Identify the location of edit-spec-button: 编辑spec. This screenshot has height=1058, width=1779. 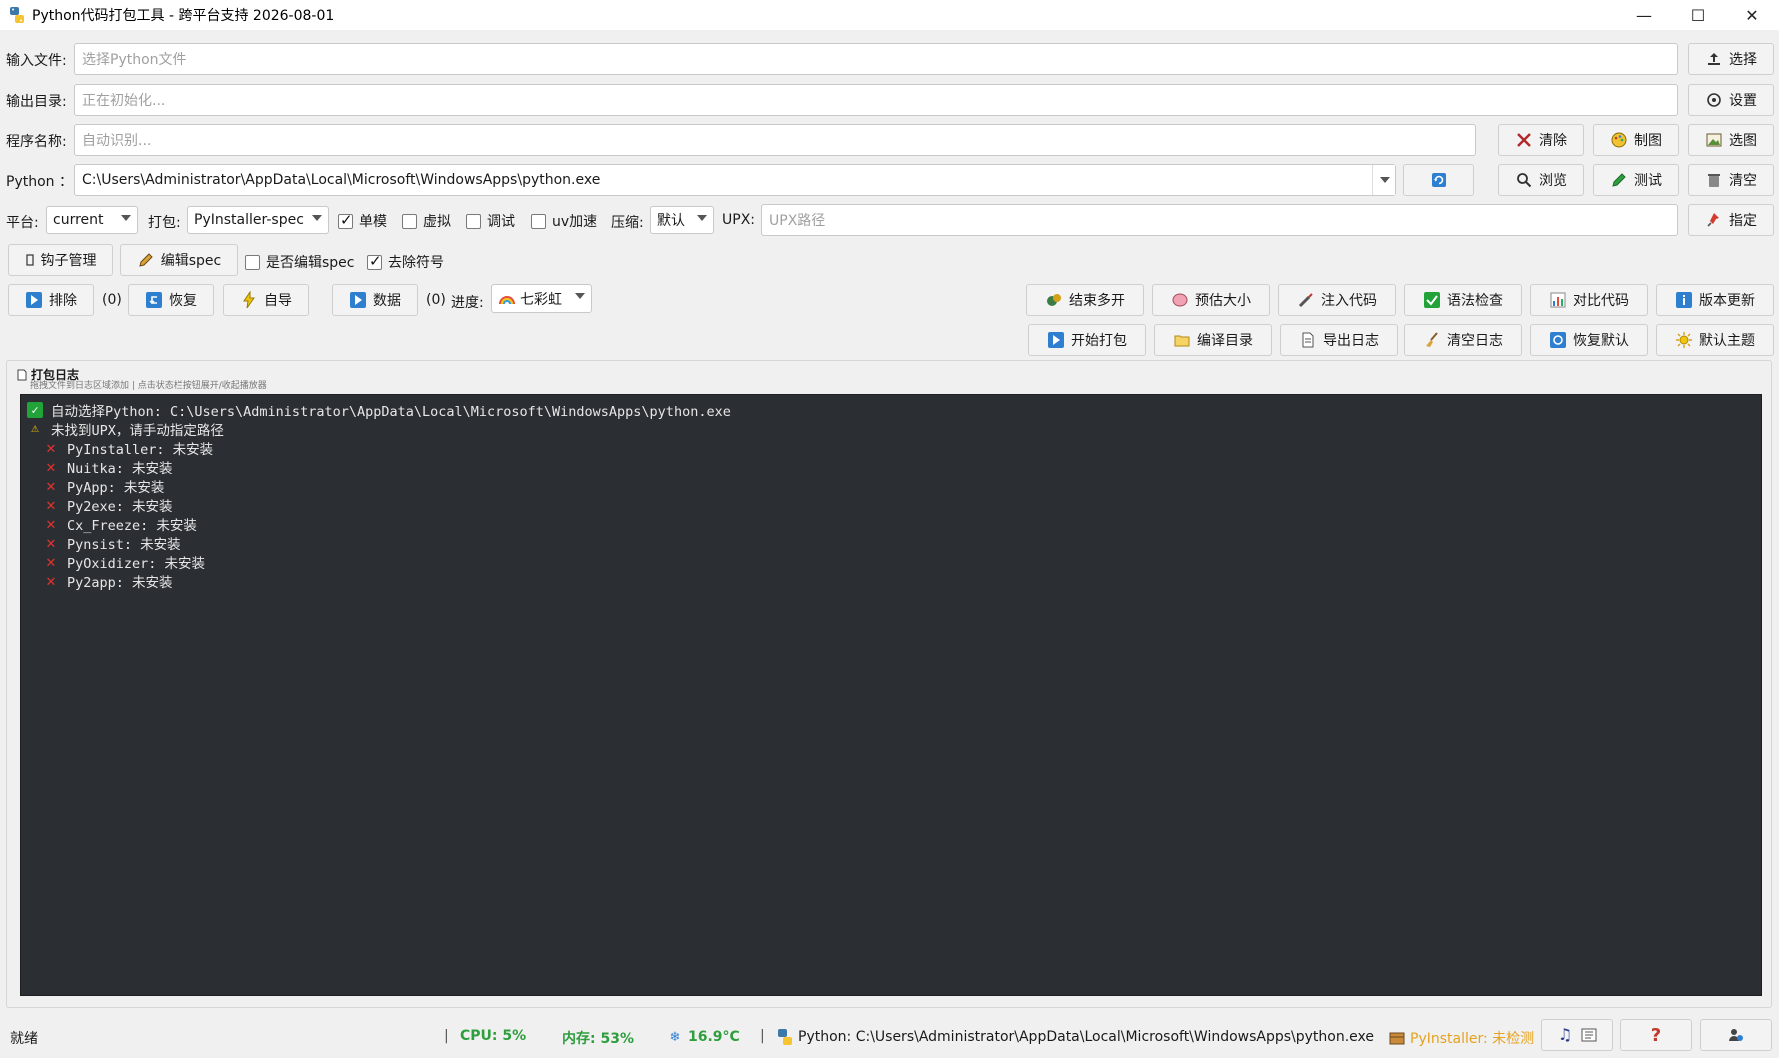
(179, 260).